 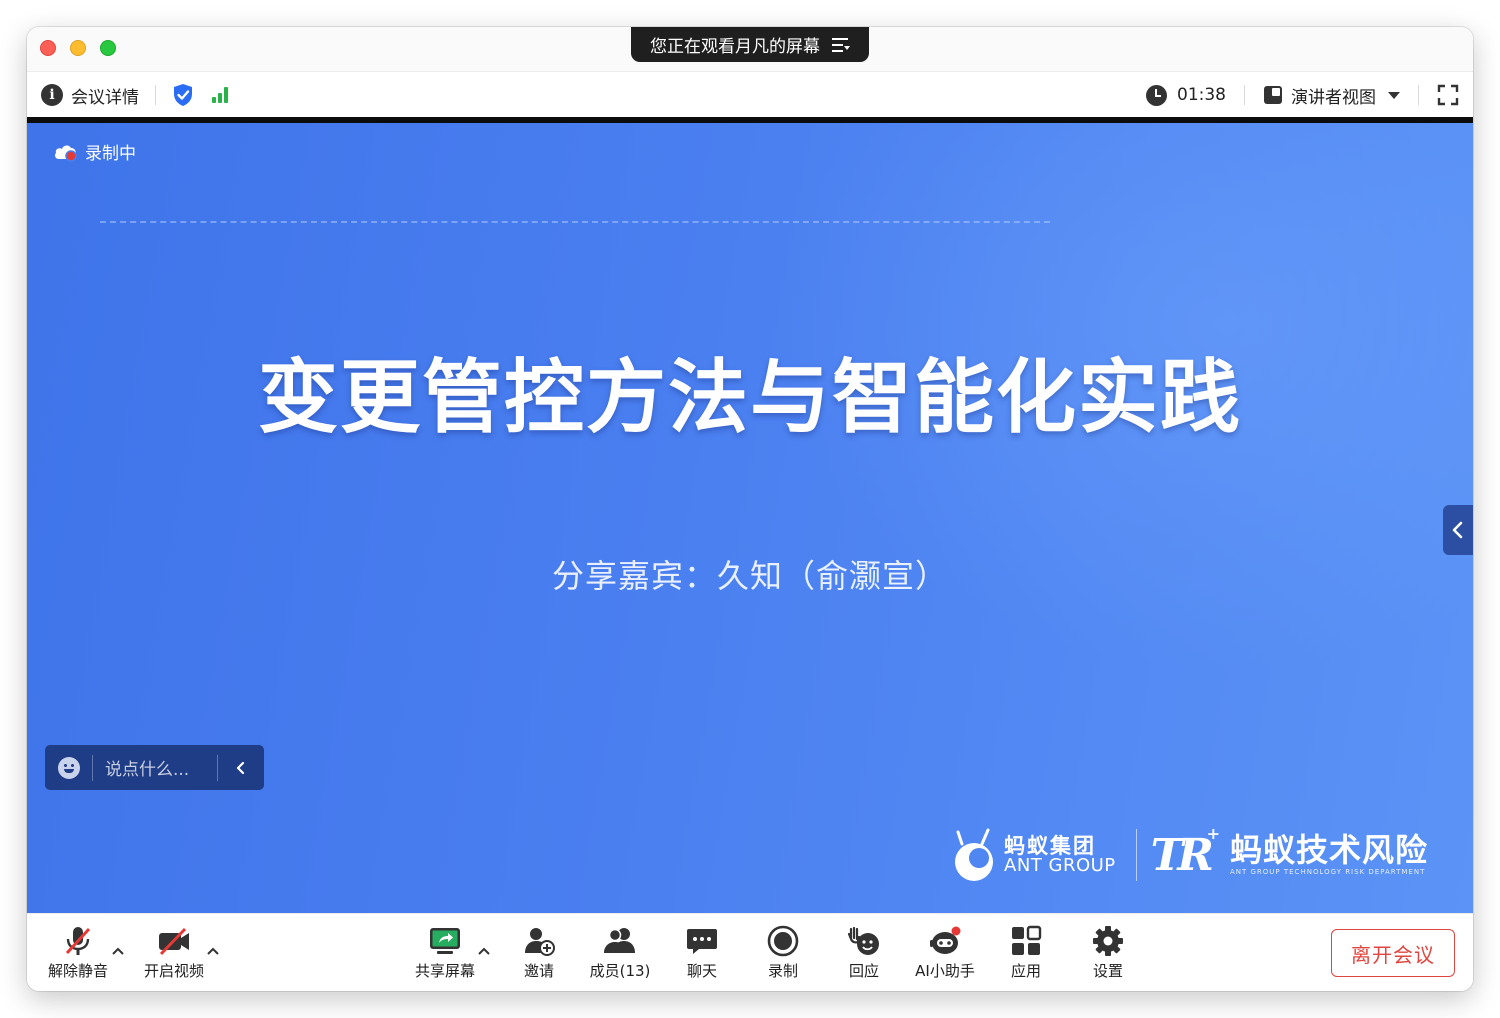 I want to click on invite-label: 邀请, so click(x=538, y=971).